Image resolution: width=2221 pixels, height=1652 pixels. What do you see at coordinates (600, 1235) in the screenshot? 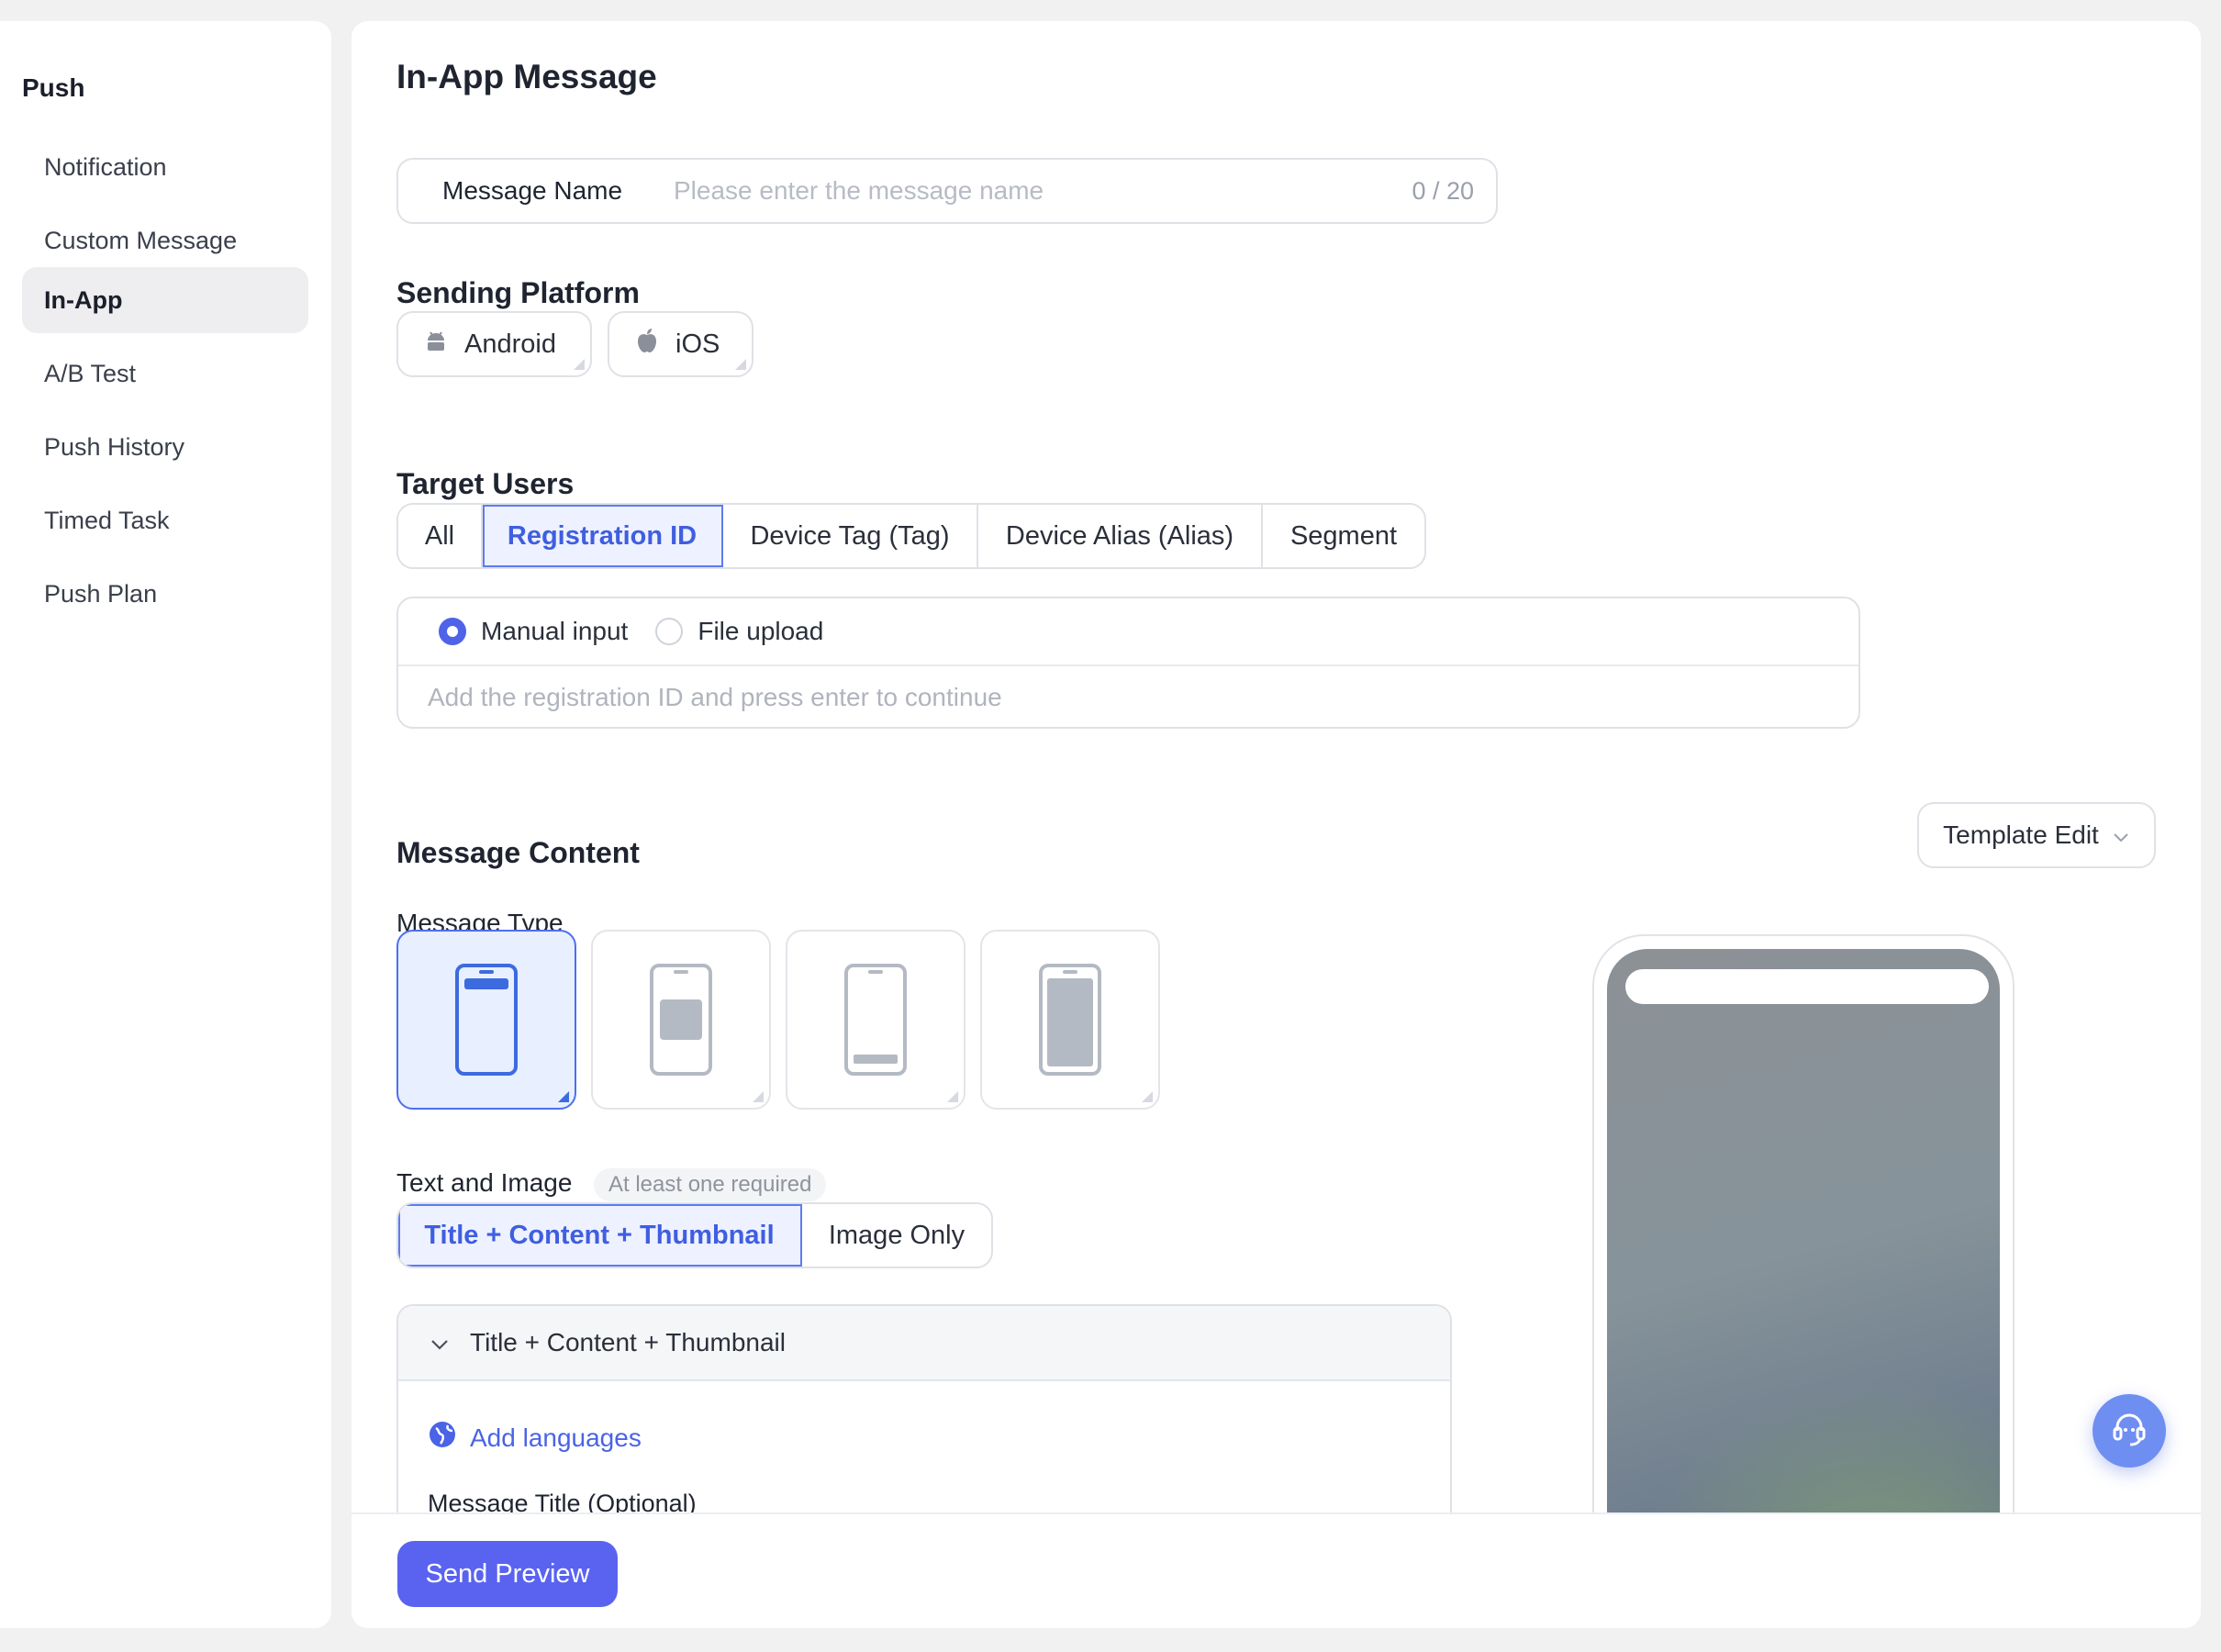
I see `tab-title-content-thumbnail: Title + Content + Thumbnail` at bounding box center [600, 1235].